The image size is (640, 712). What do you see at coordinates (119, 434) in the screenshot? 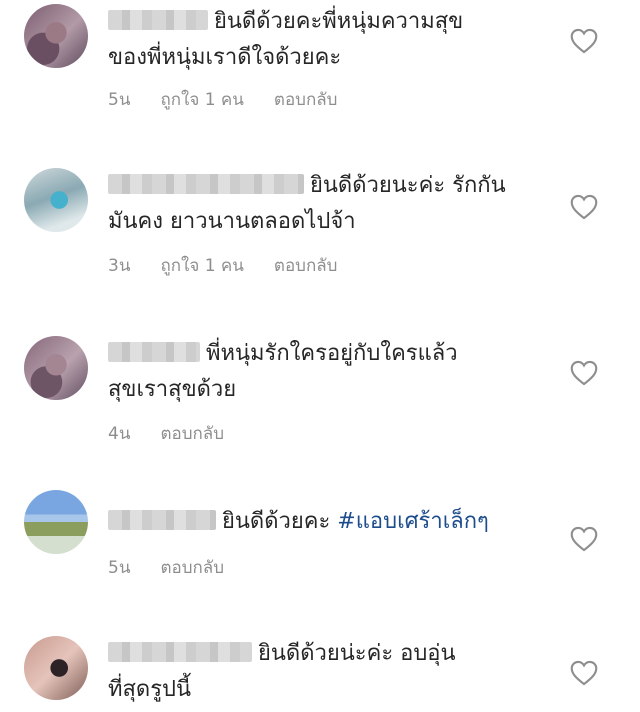
I see `comment-time: 4น` at bounding box center [119, 434].